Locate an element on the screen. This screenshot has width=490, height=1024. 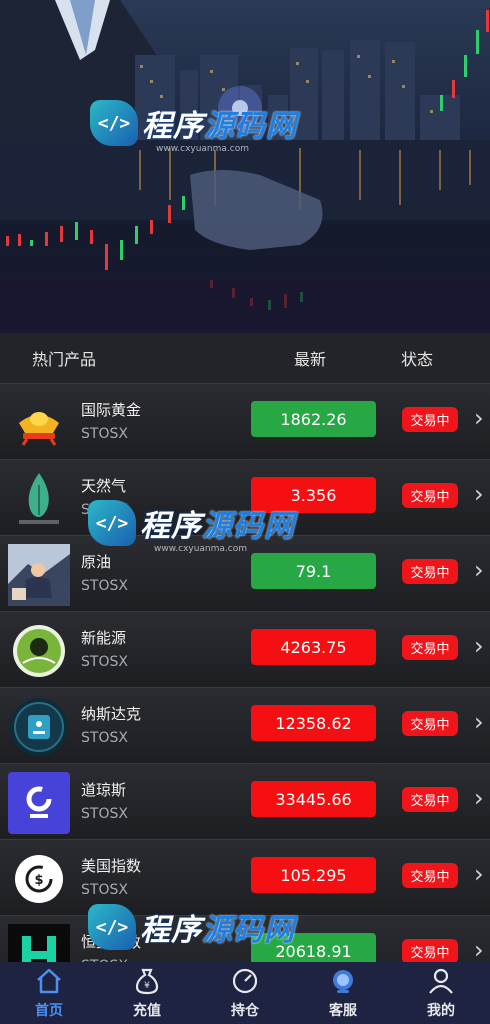
nasdaq-icon is located at coordinates (39, 727).